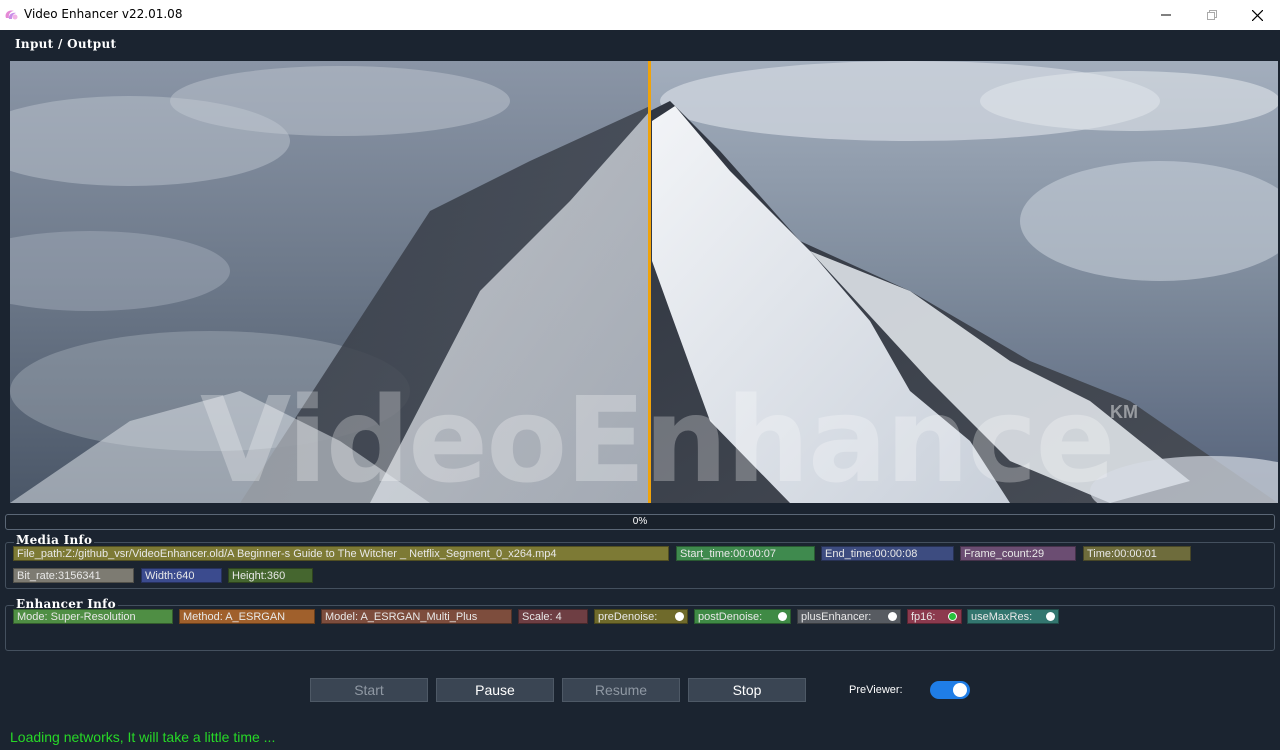  I want to click on use-max-res-indicator, so click(1050, 616).